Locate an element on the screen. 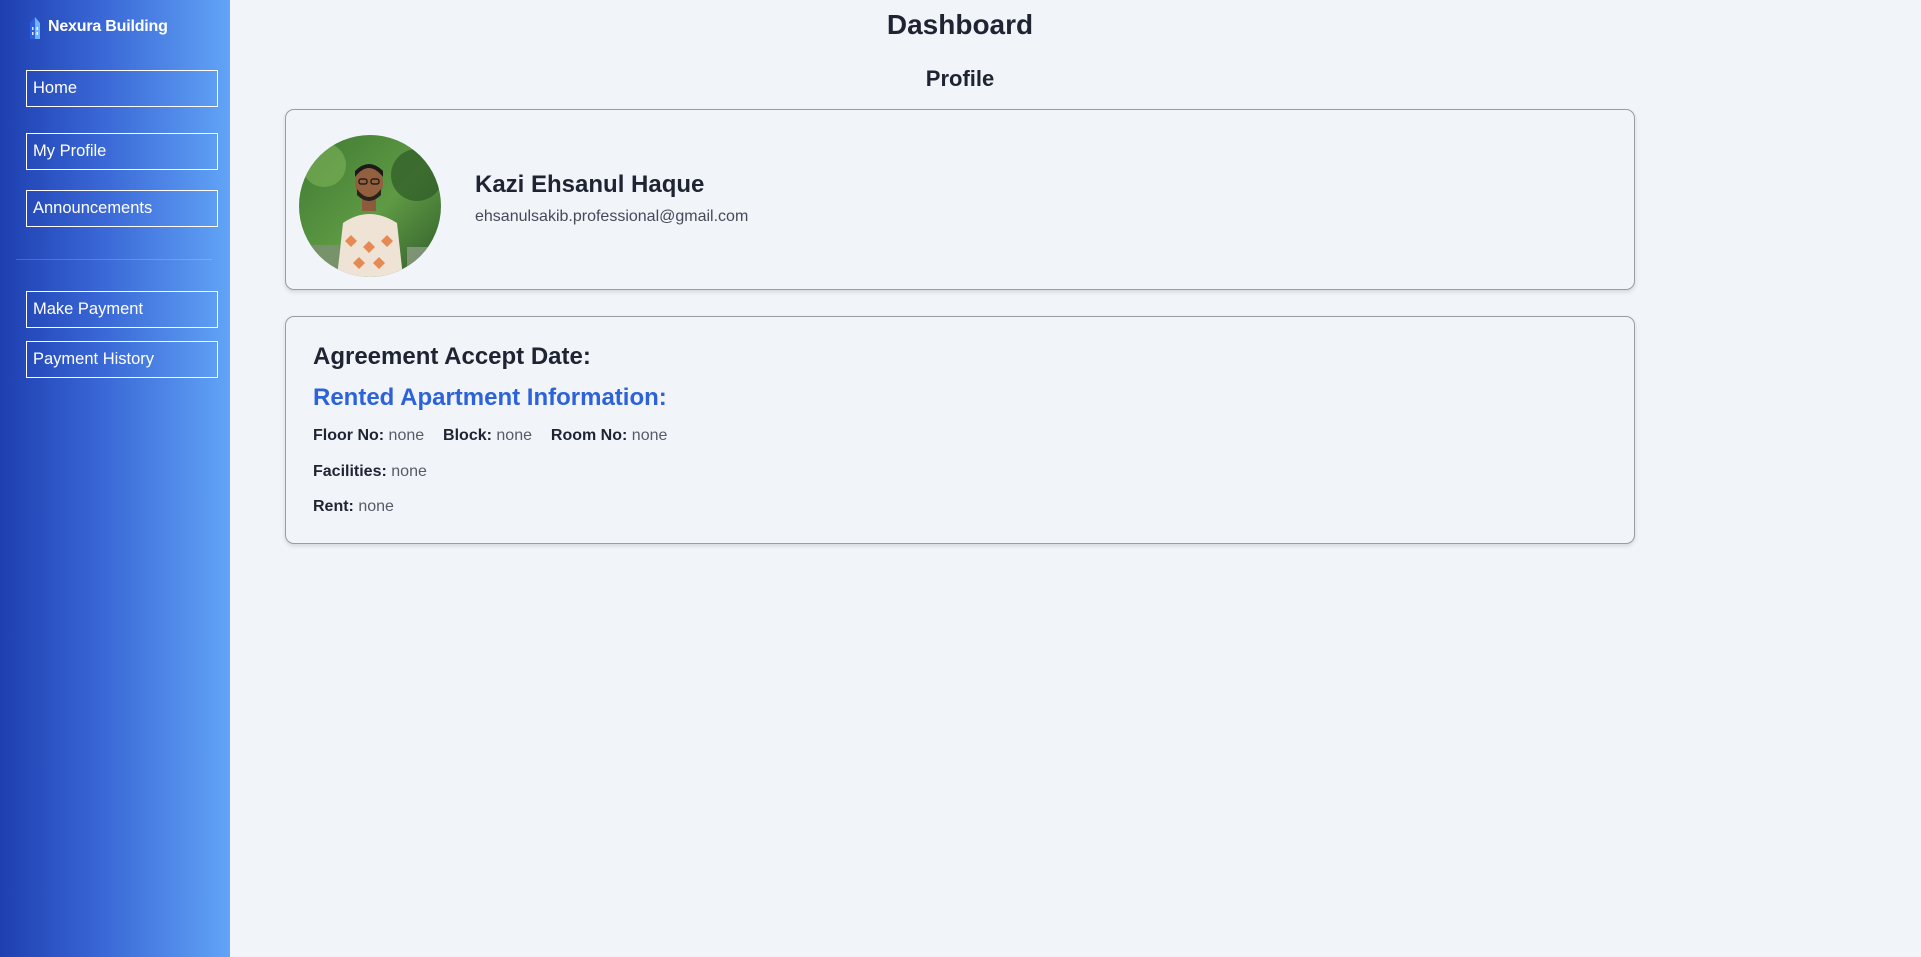  section-title-profile: Profile is located at coordinates (960, 78).